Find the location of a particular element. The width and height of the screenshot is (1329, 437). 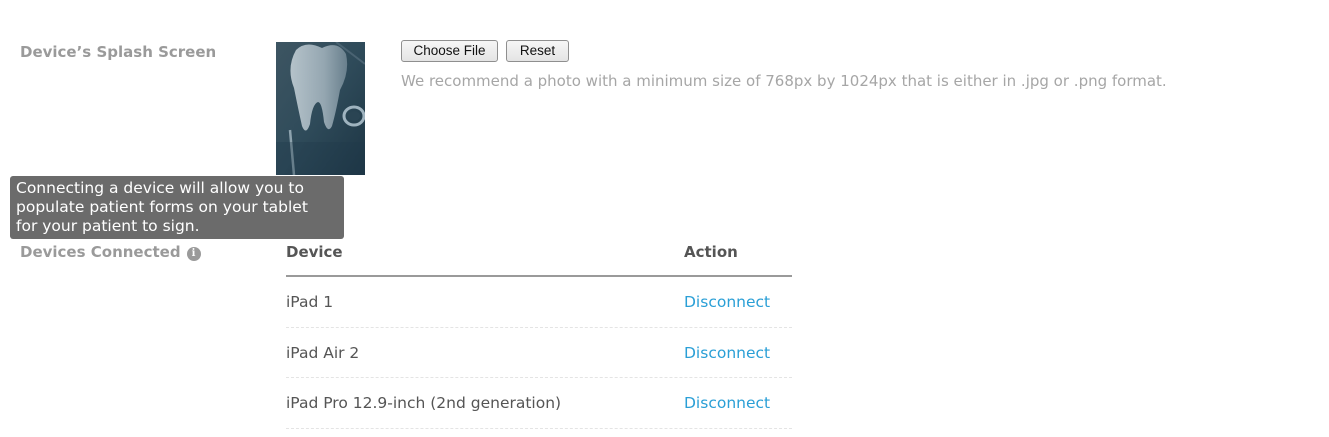

choose-file-button: Choose File is located at coordinates (449, 51).